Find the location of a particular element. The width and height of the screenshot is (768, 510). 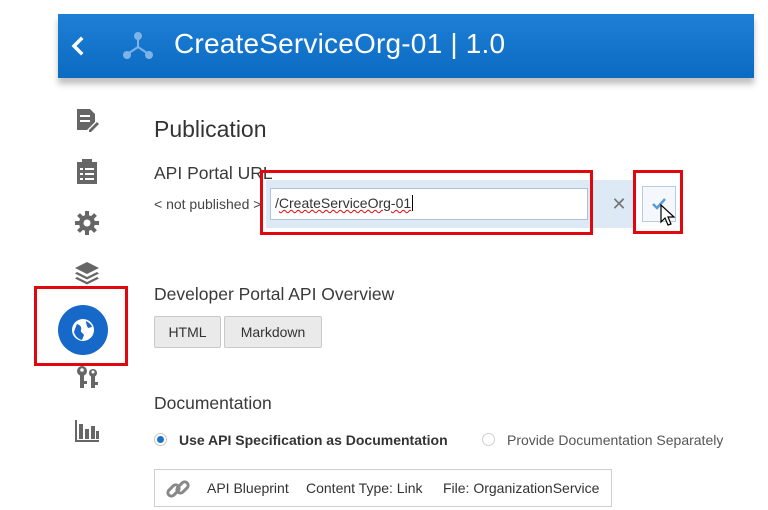

radio-use-api-spec is located at coordinates (160, 439).